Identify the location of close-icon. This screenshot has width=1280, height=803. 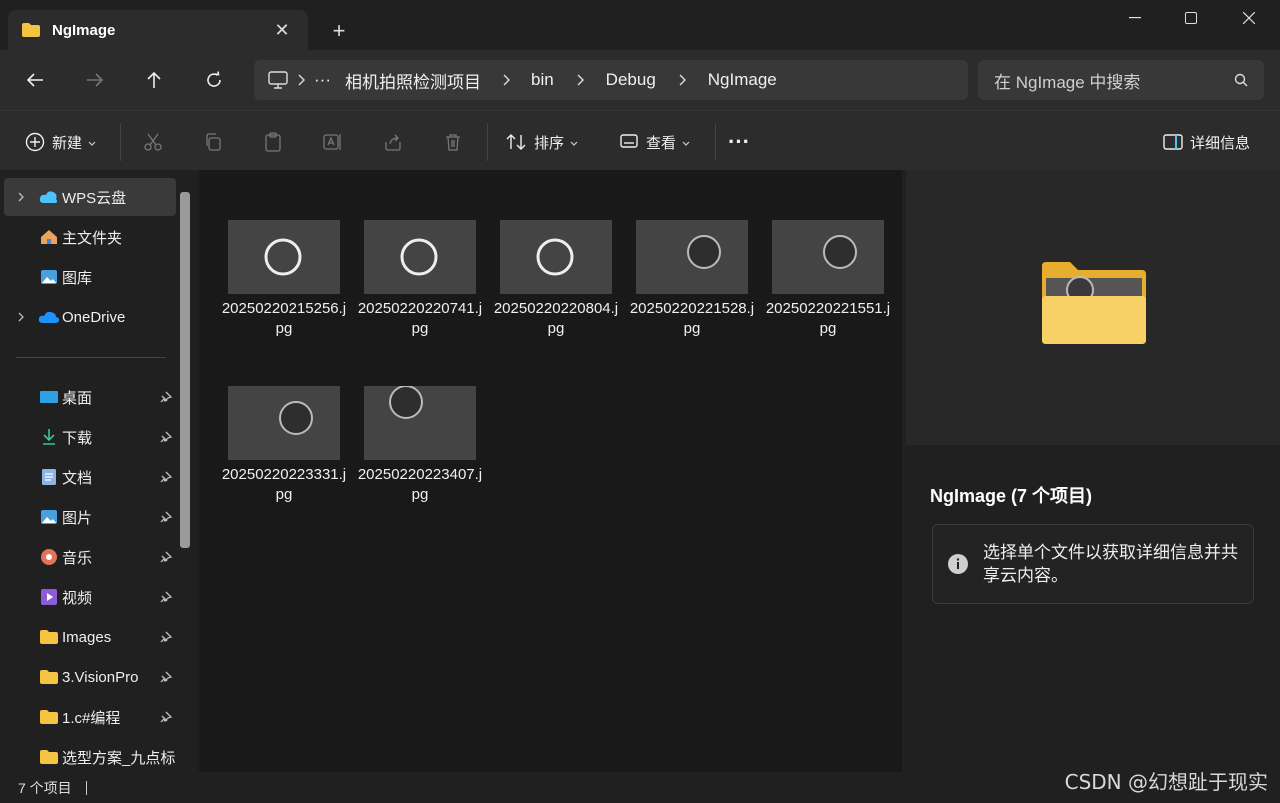
(1249, 18).